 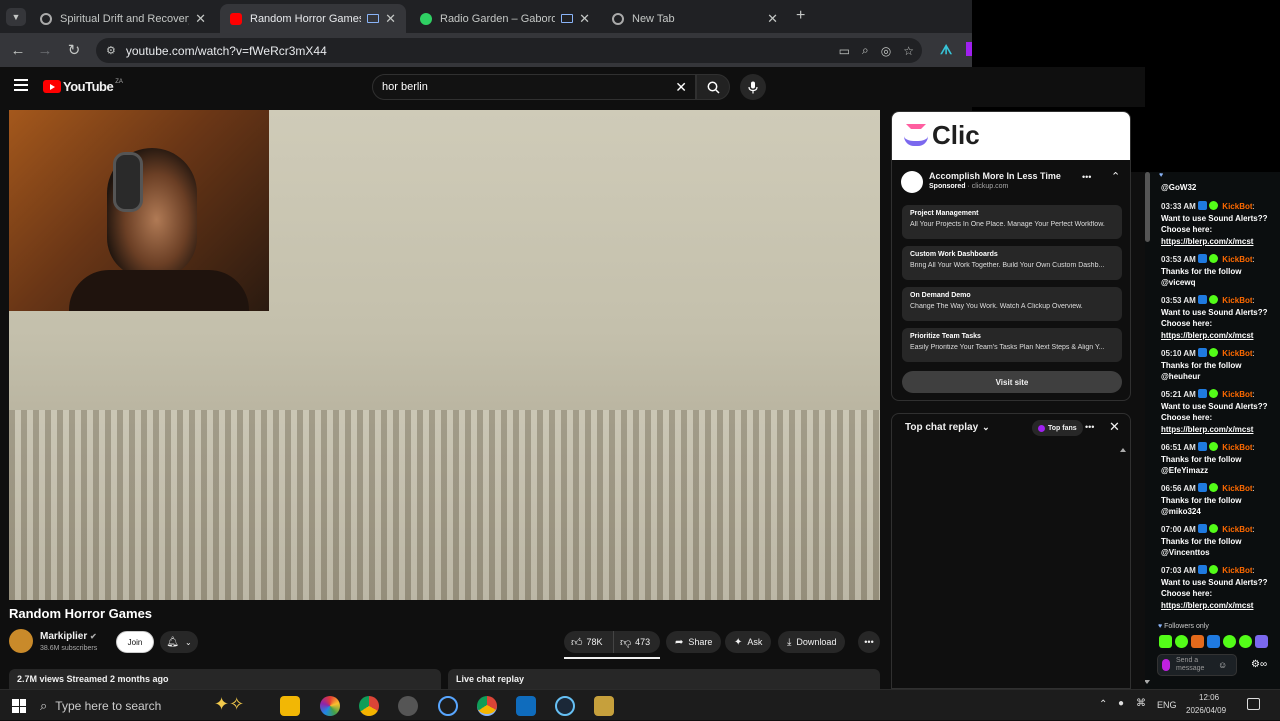 What do you see at coordinates (947, 427) in the screenshot?
I see `chat-mode-dropdown: Top chat replay ⌄` at bounding box center [947, 427].